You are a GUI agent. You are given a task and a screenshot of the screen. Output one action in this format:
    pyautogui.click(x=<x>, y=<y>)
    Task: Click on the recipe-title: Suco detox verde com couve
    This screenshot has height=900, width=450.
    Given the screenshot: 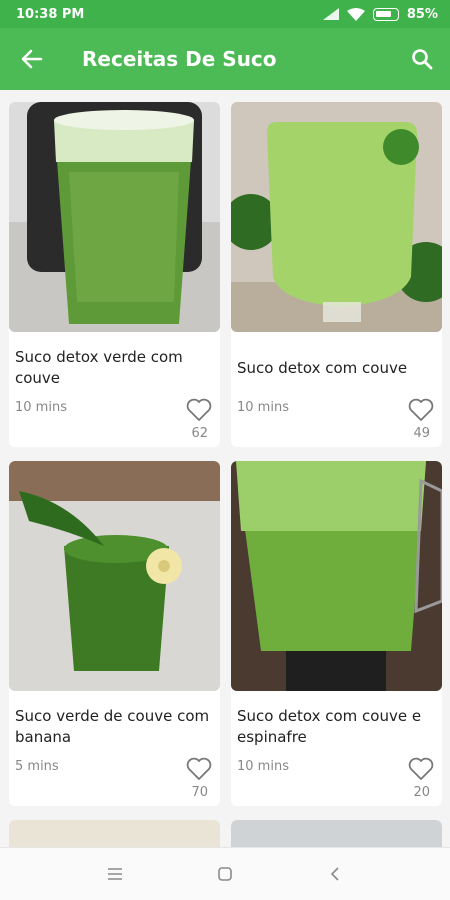 What is the action you would take?
    pyautogui.click(x=99, y=367)
    